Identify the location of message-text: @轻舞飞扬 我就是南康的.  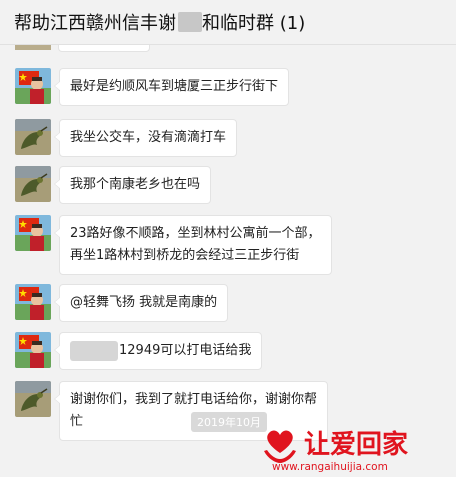
(144, 302).